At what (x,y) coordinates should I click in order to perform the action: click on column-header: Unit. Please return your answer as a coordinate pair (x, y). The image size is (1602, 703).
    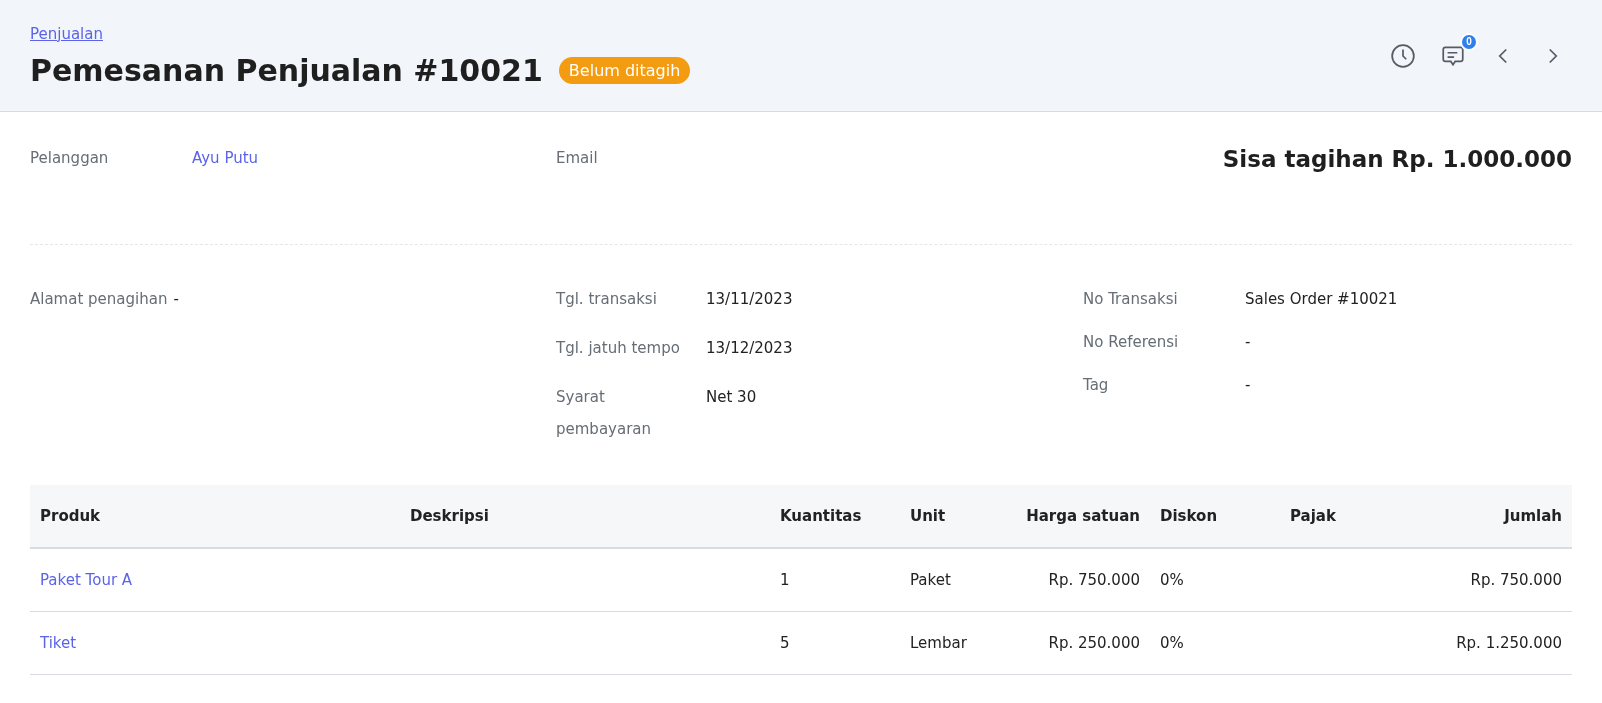
    Looking at the image, I should click on (950, 516).